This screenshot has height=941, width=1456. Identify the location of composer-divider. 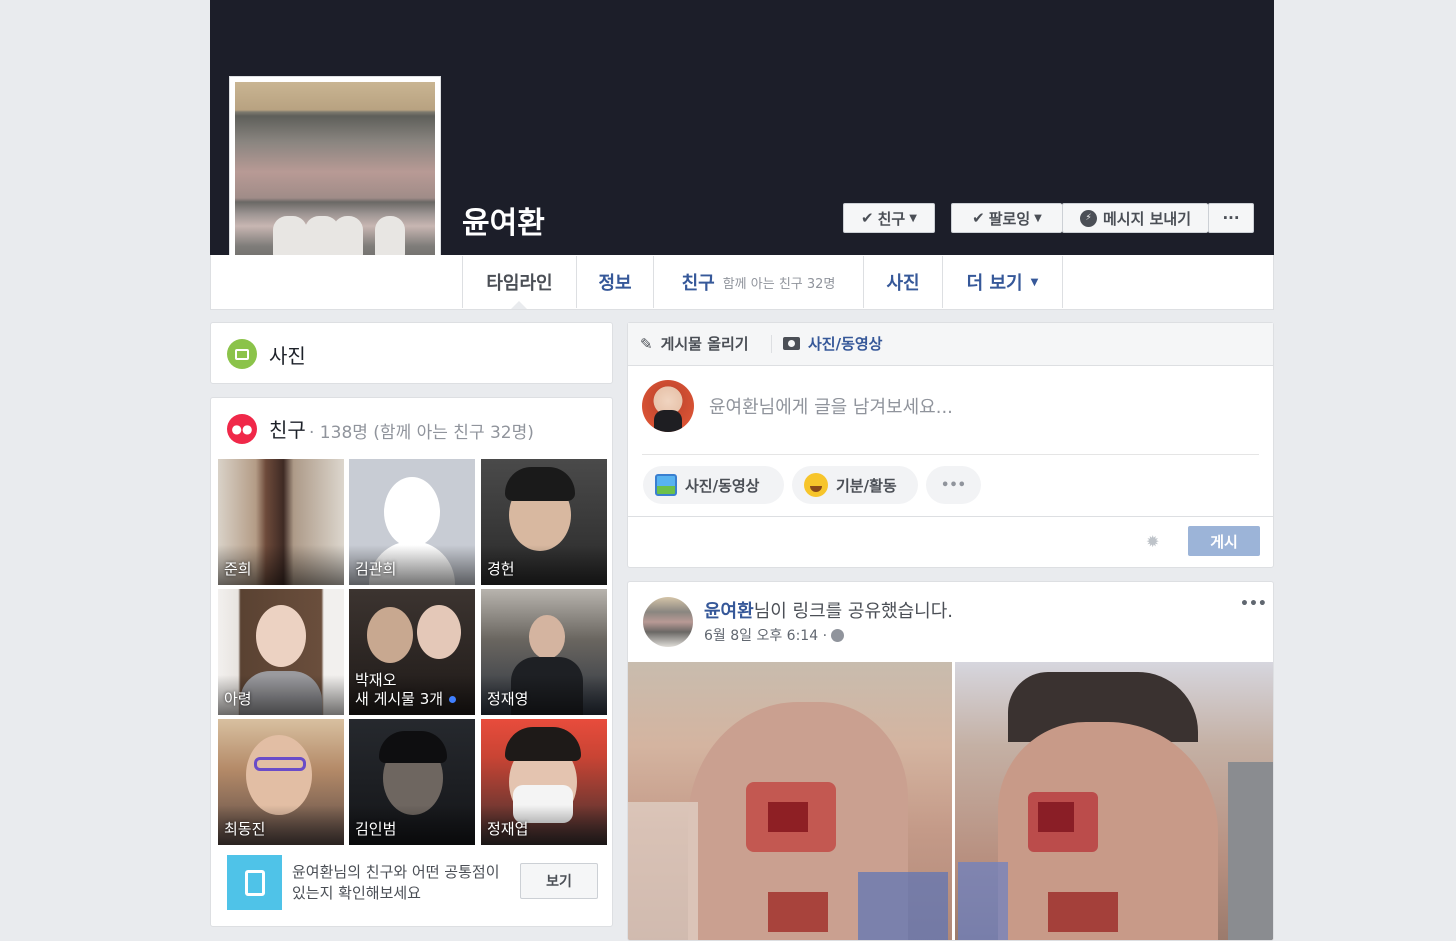
(950, 454).